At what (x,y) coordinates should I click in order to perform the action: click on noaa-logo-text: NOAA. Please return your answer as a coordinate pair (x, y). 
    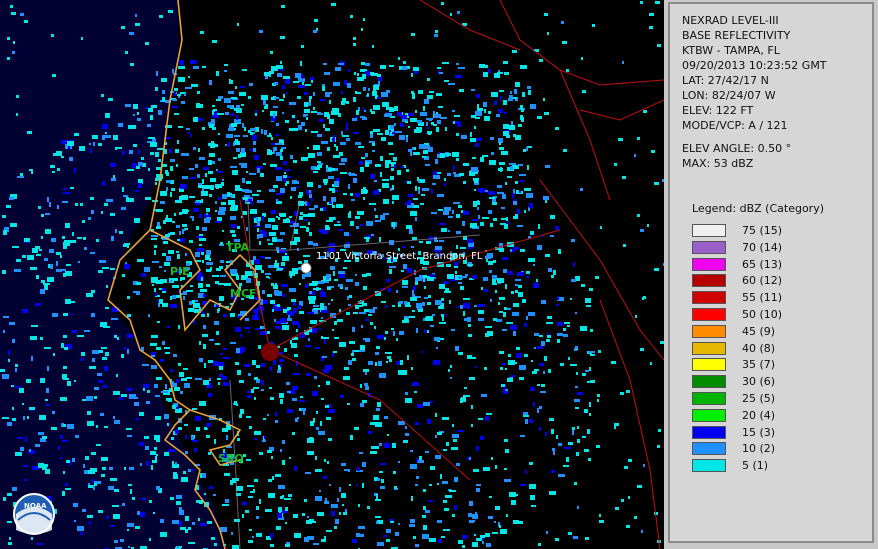
    Looking at the image, I should click on (35, 506).